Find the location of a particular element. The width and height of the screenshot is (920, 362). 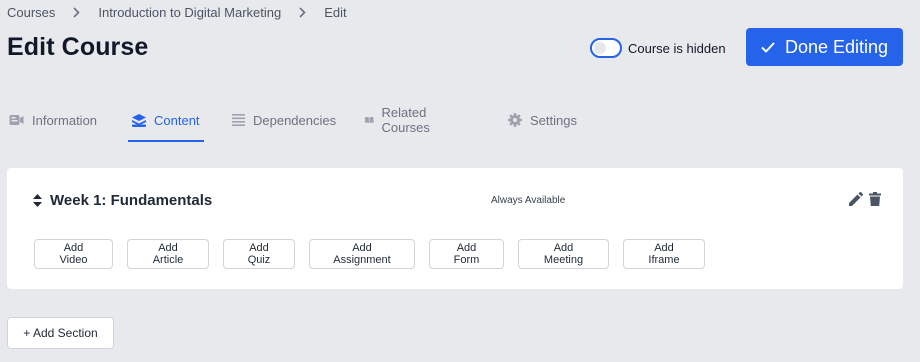

done-editing-button: Done Editing is located at coordinates (824, 47).